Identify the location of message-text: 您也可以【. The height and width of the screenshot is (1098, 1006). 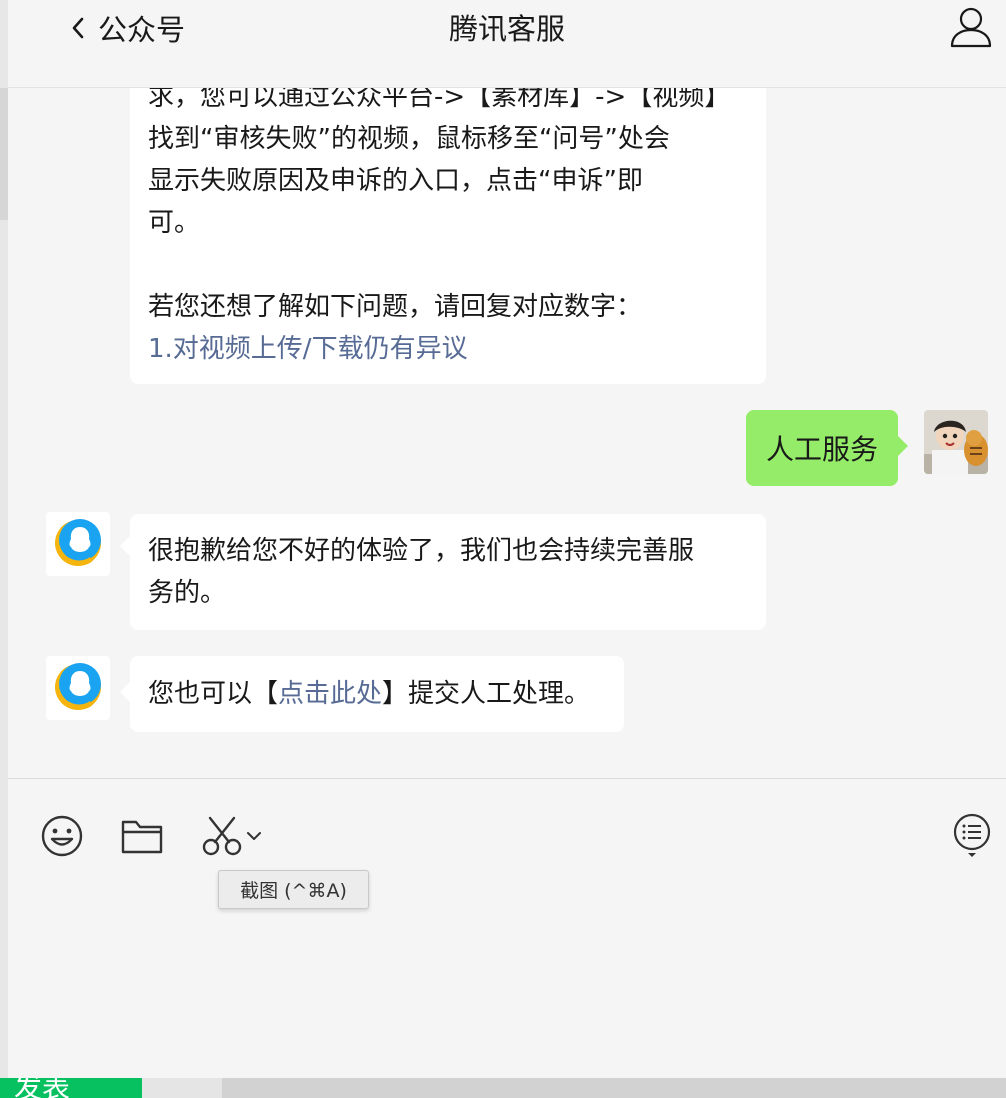
(213, 694).